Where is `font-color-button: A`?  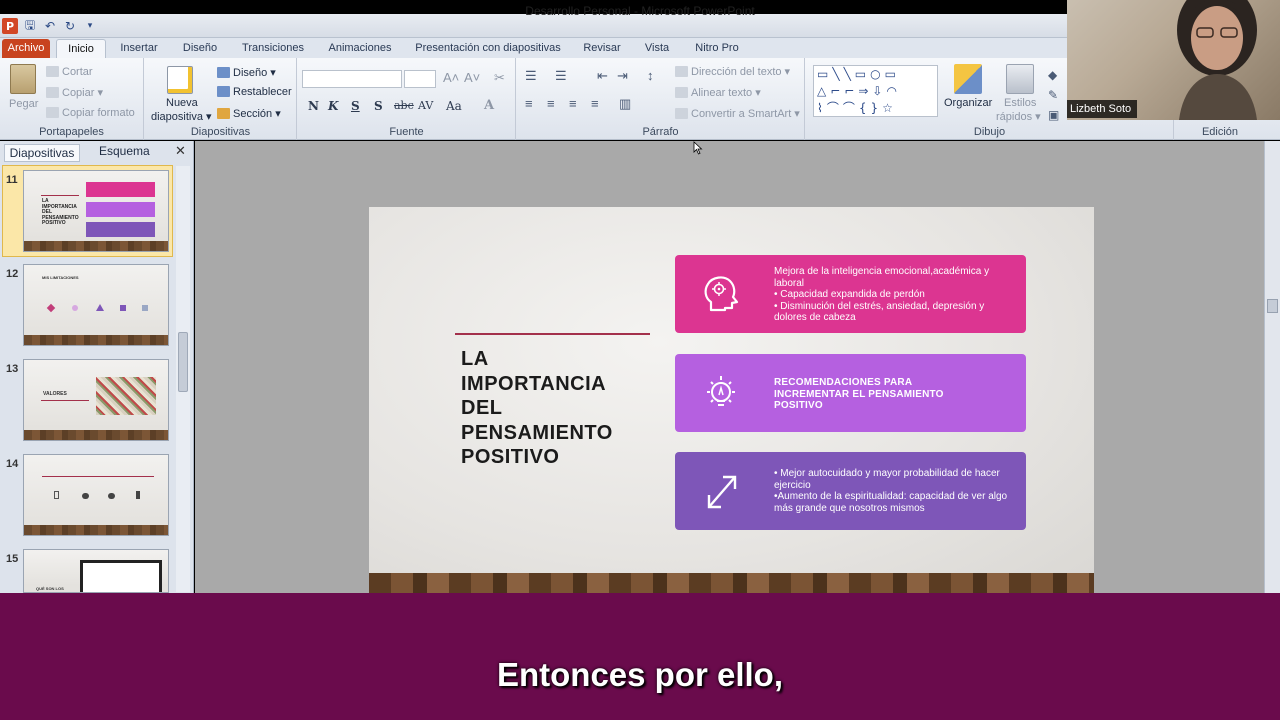 font-color-button: A is located at coordinates (489, 105).